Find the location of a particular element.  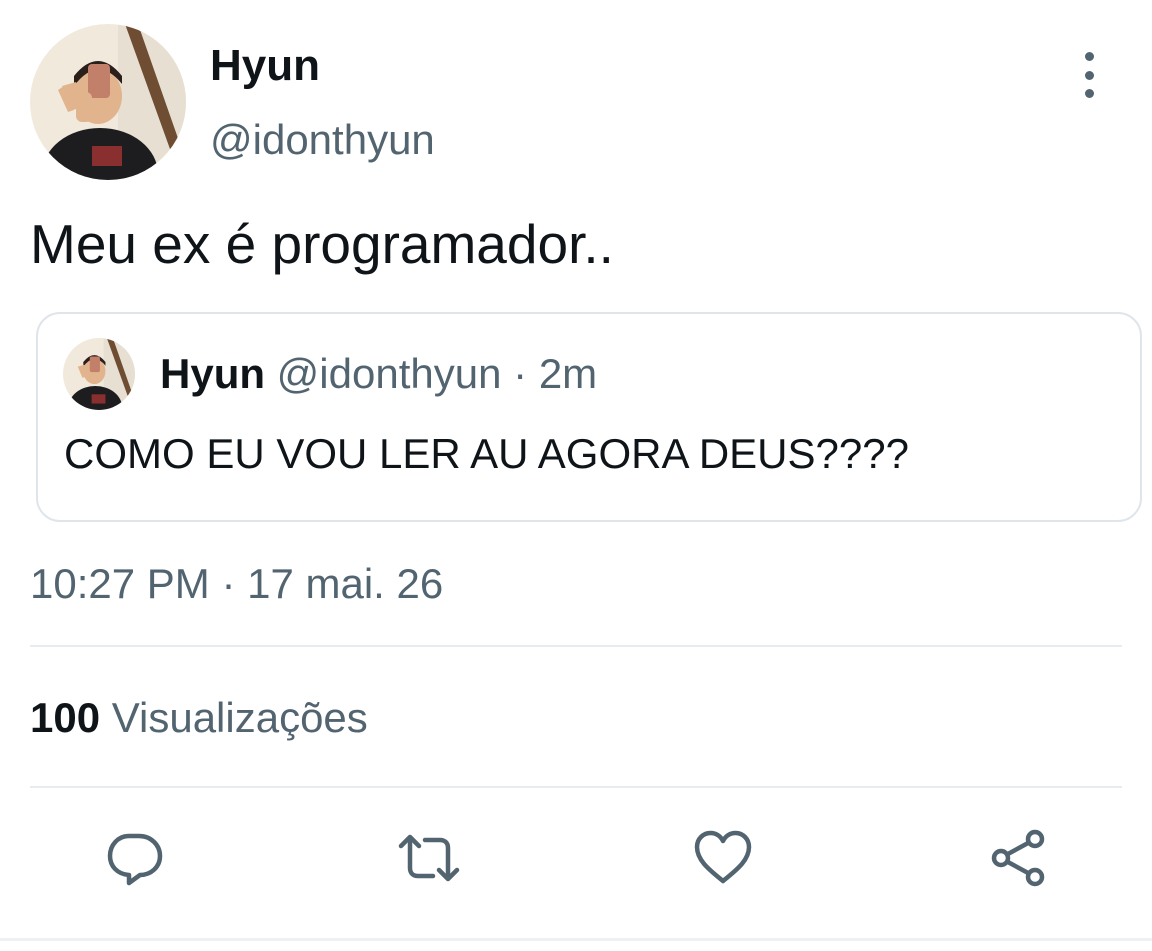

more-options-button is located at coordinates (1089, 75).